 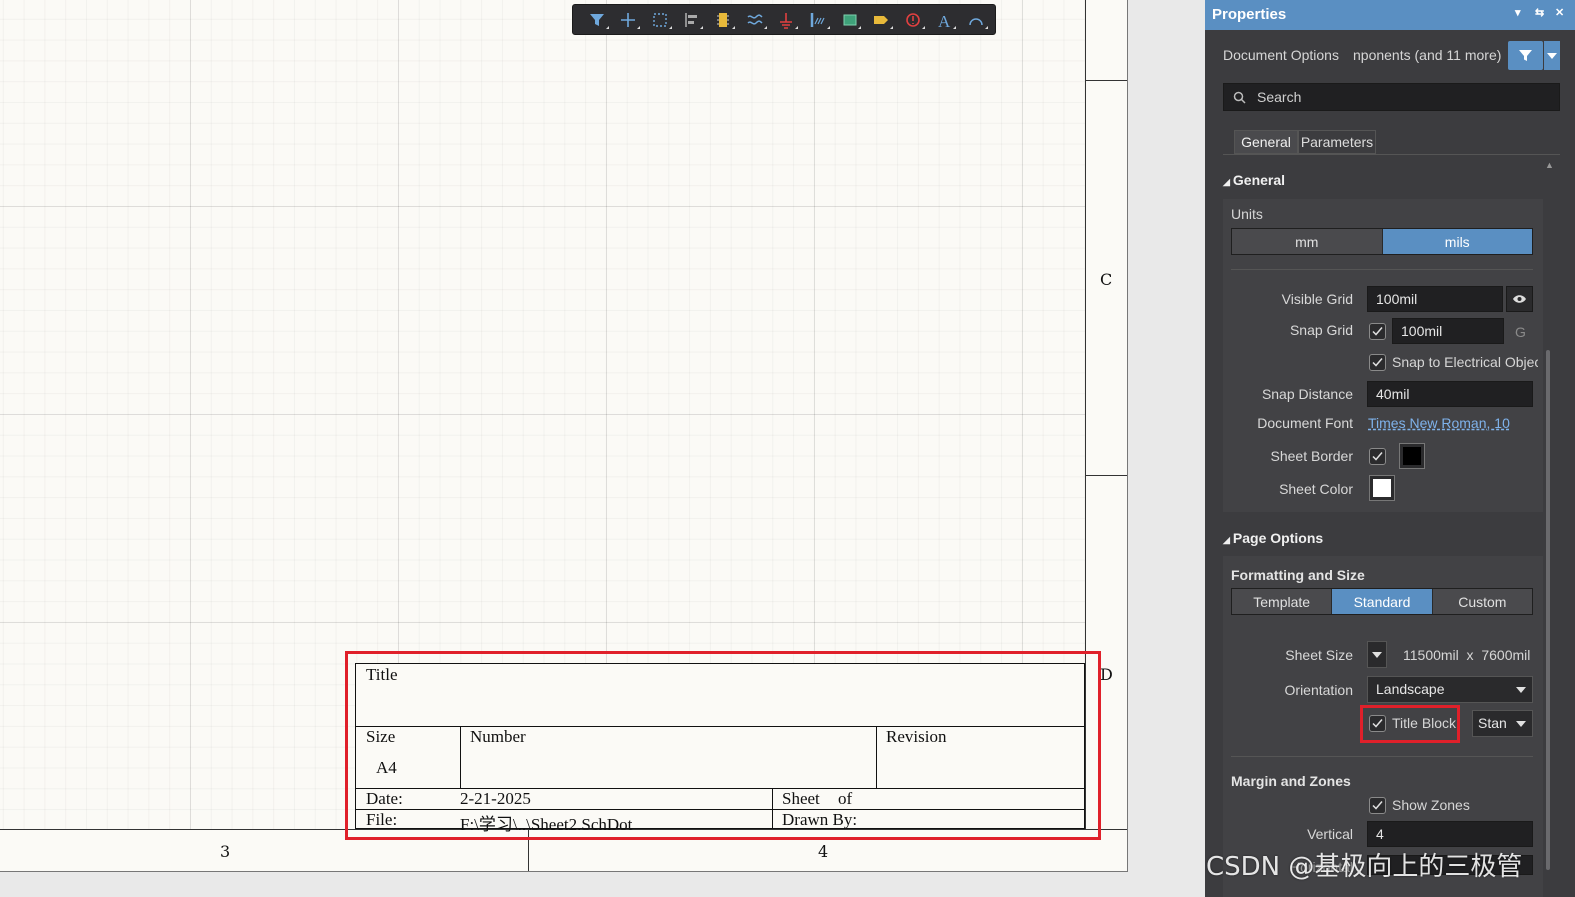 What do you see at coordinates (1377, 331) in the screenshot?
I see `snap-grid-checkbox` at bounding box center [1377, 331].